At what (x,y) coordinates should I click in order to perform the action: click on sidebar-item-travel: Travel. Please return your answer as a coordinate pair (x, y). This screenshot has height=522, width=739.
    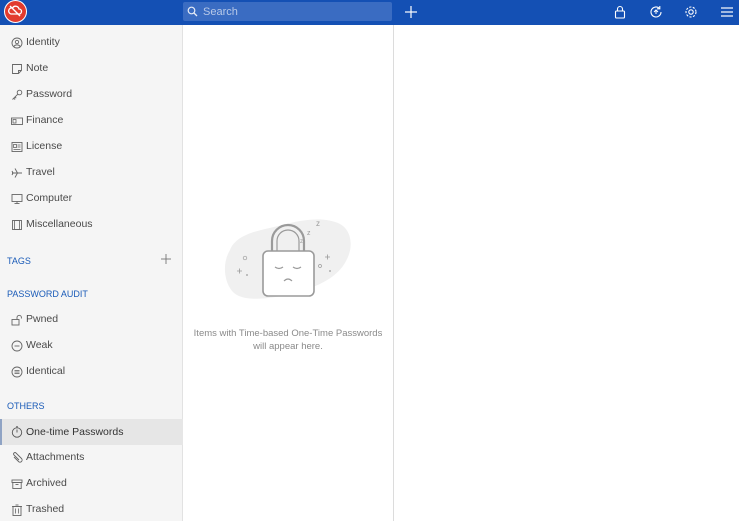
    Looking at the image, I should click on (91, 173).